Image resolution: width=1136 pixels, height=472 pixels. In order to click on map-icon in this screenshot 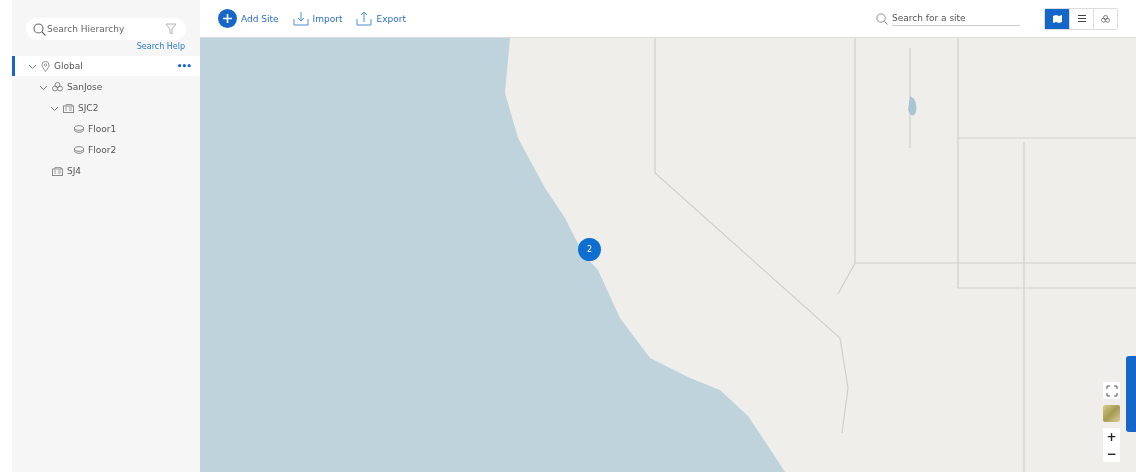, I will do `click(1057, 18)`.